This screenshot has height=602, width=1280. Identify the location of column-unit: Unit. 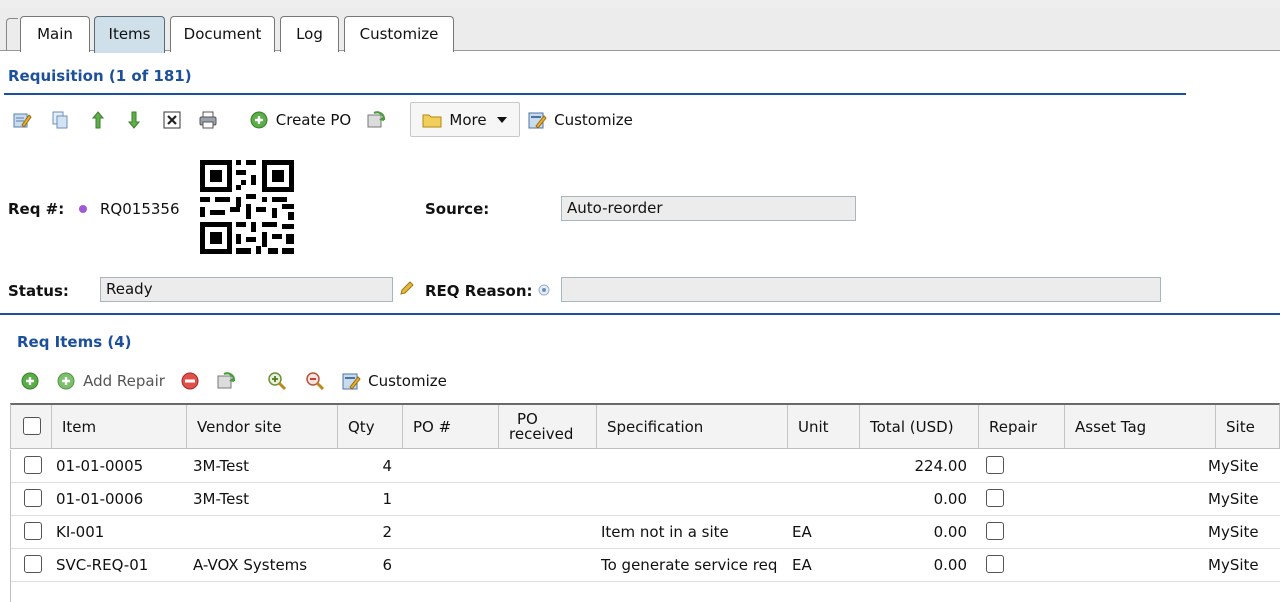
(824, 427).